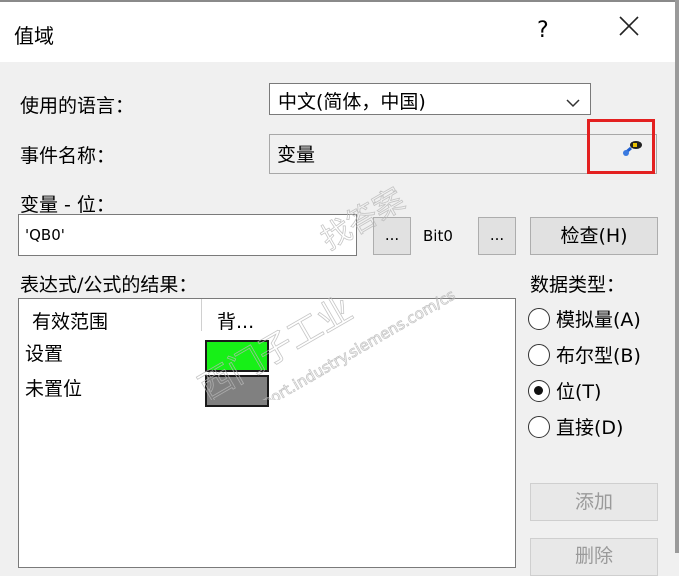 This screenshot has height=576, width=679. Describe the element at coordinates (237, 356) in the screenshot. I see `color-swatch-set` at that location.